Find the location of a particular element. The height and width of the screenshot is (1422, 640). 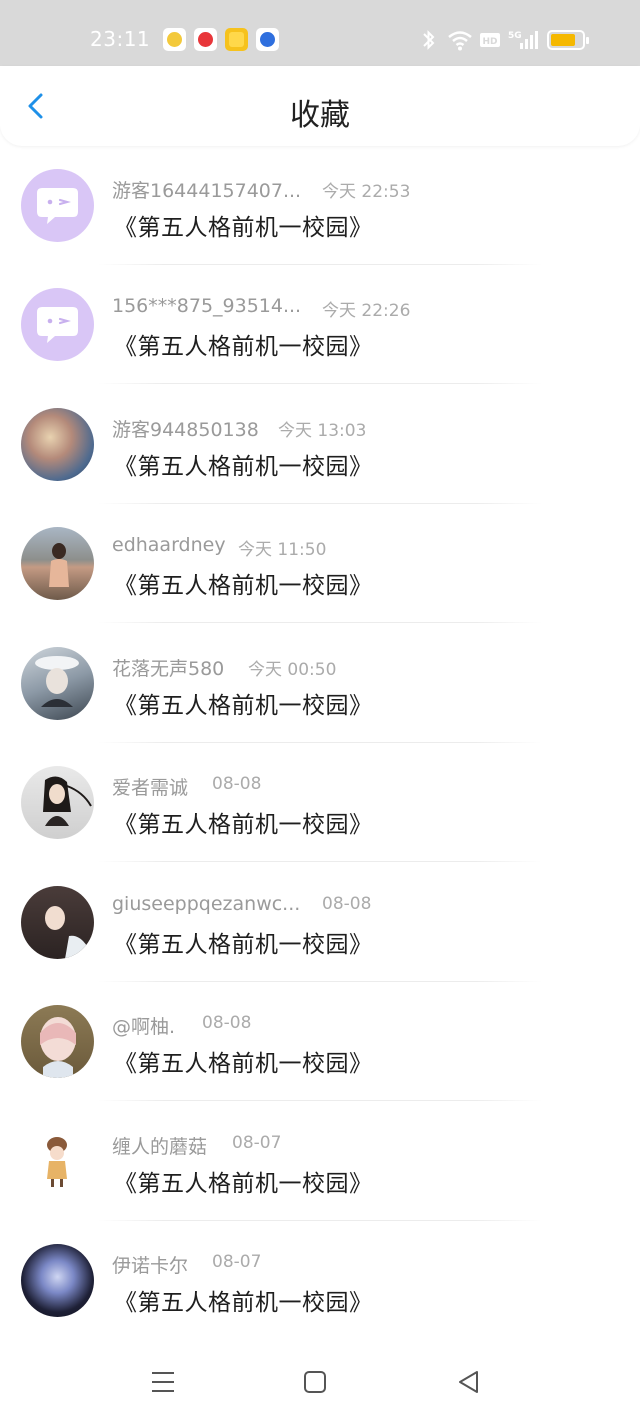

home-icon is located at coordinates (315, 1382).